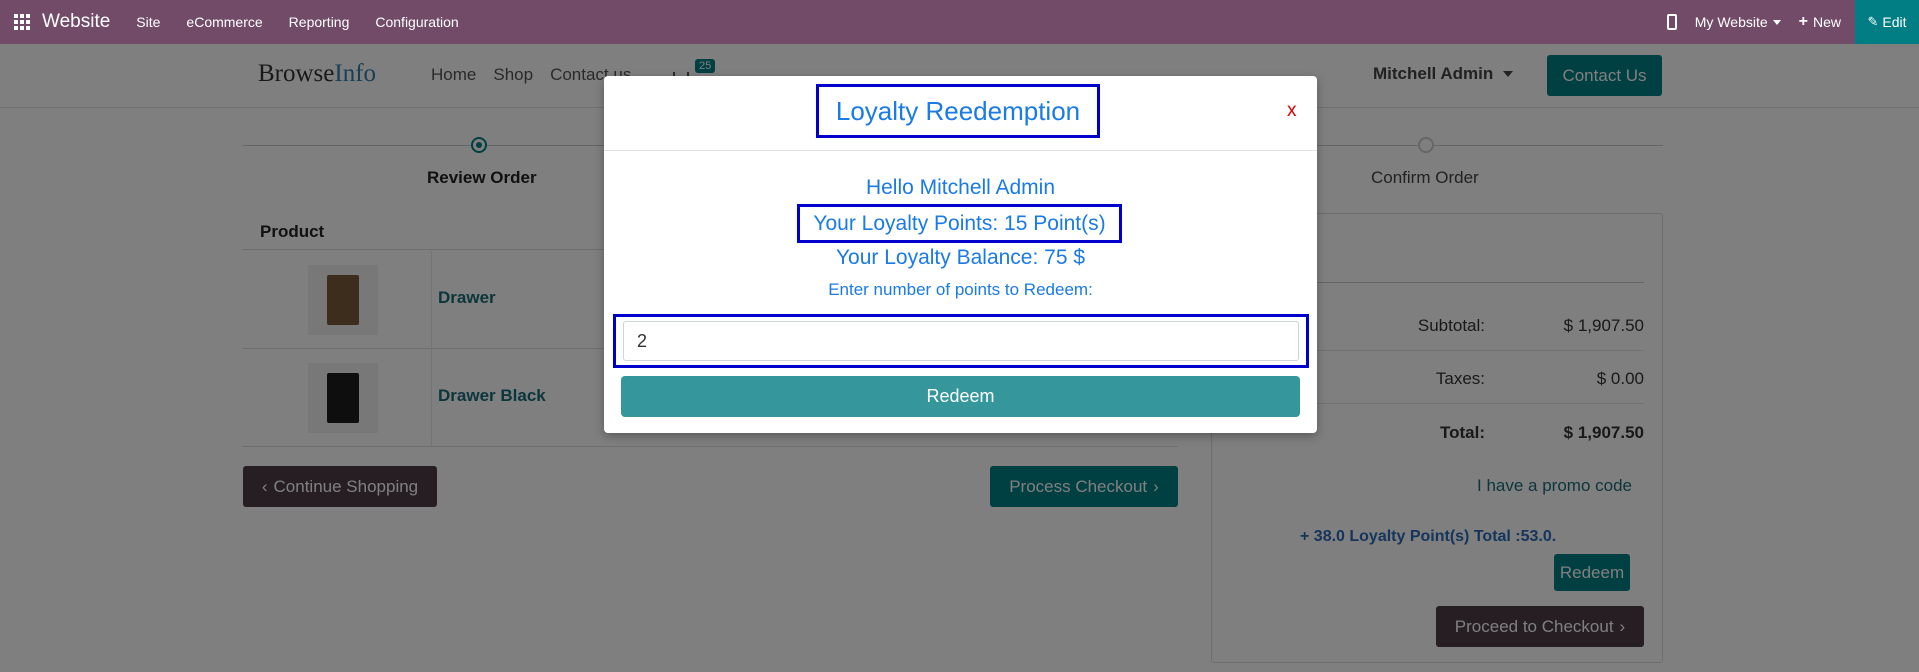 The width and height of the screenshot is (1919, 672). Describe the element at coordinates (22, 22) in the screenshot. I see `apps-menu-icon` at that location.